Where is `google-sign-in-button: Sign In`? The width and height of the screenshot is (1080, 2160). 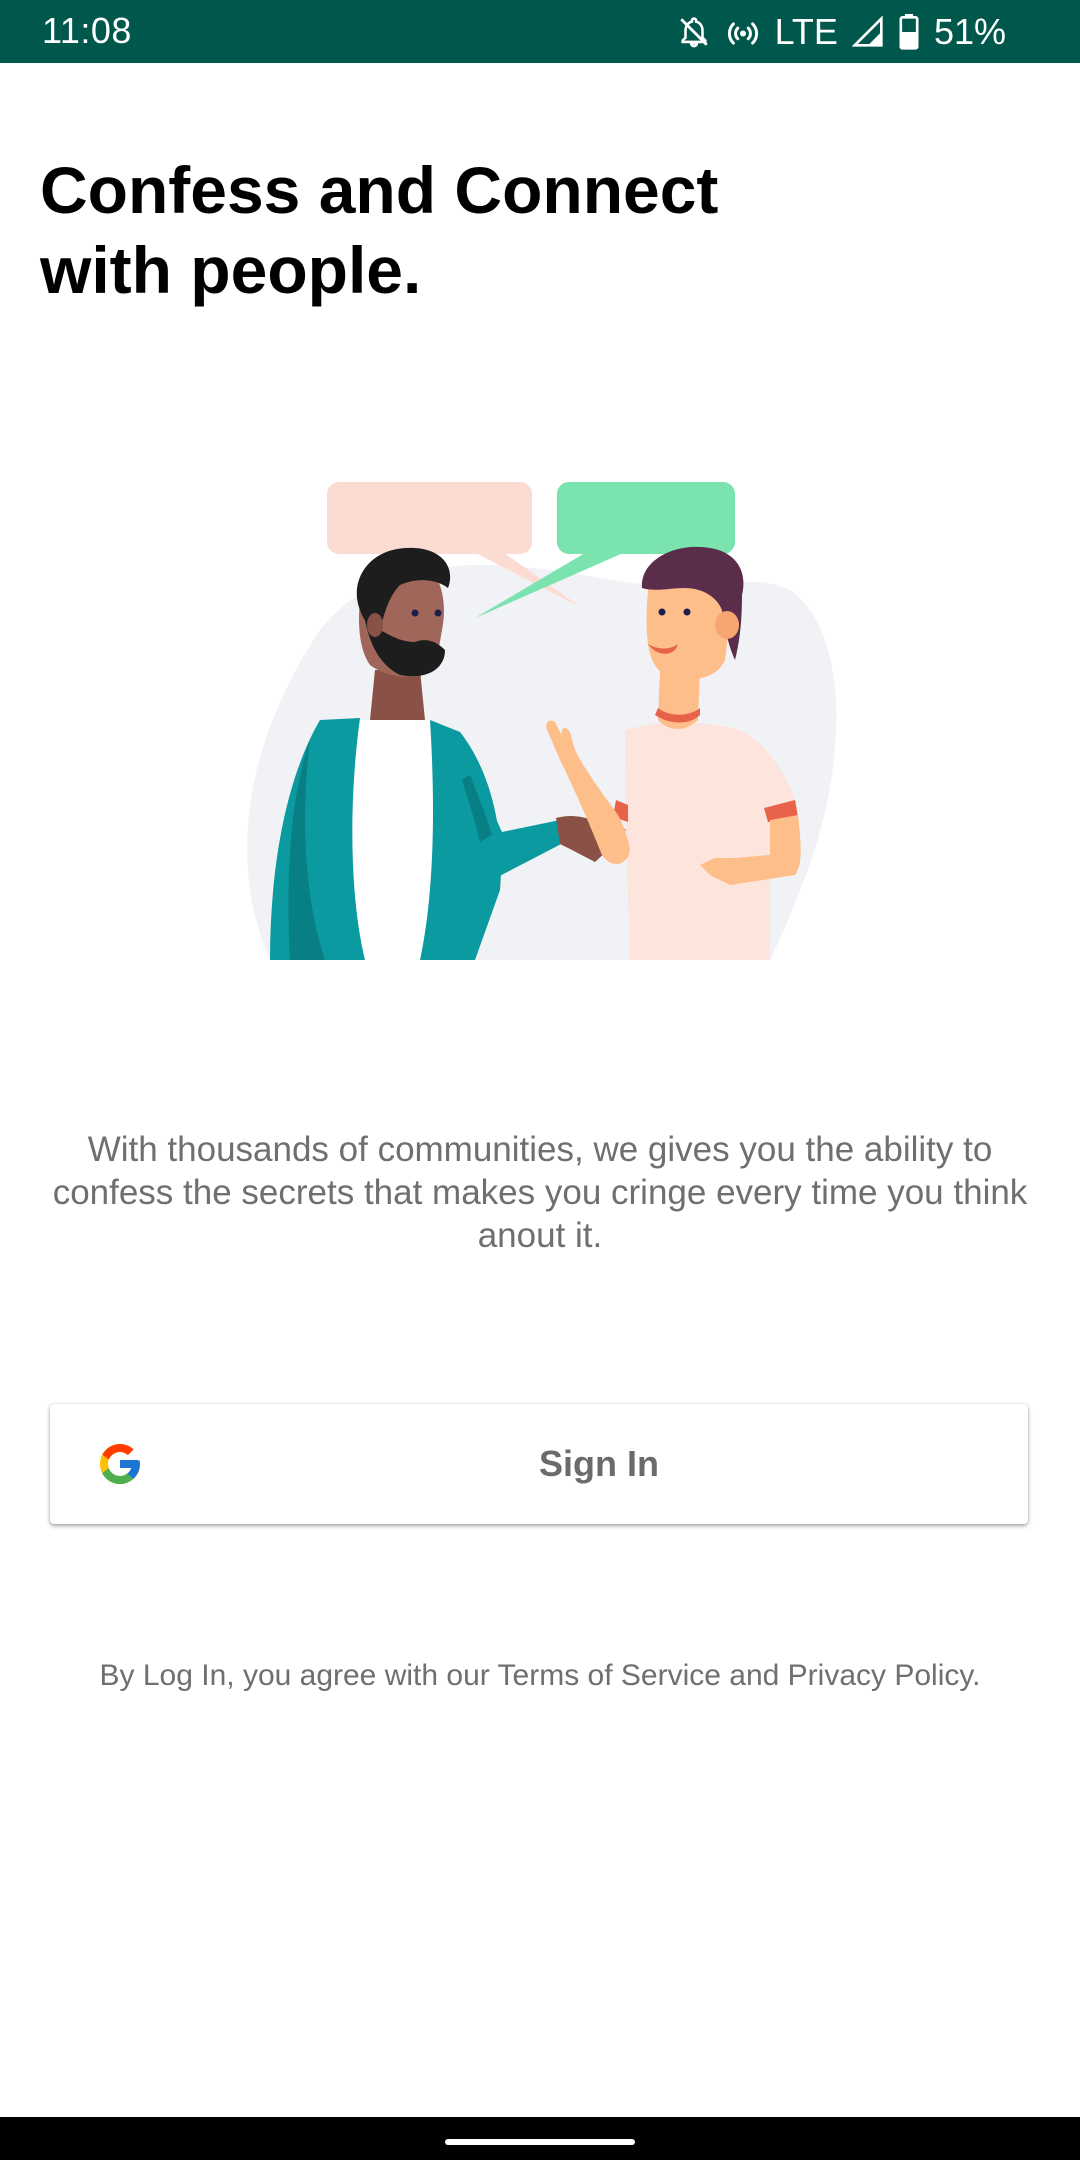
google-sign-in-button: Sign In is located at coordinates (539, 1464).